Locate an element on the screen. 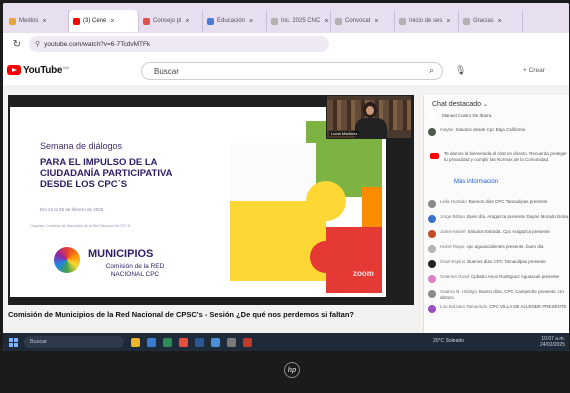  browser-tab: Educación × is located at coordinates (235, 21).